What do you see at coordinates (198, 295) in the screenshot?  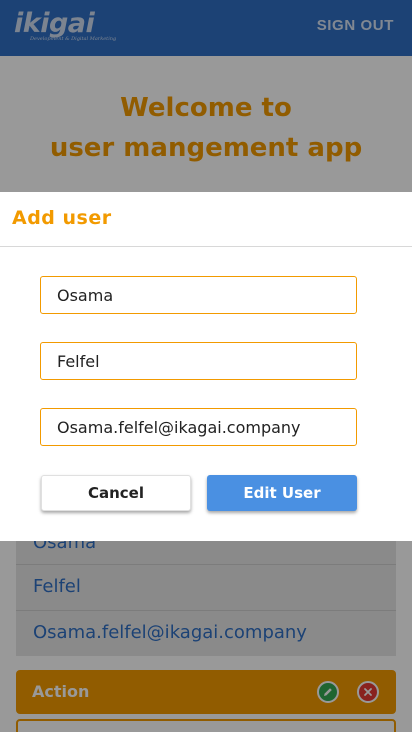 I see `first-name-input` at bounding box center [198, 295].